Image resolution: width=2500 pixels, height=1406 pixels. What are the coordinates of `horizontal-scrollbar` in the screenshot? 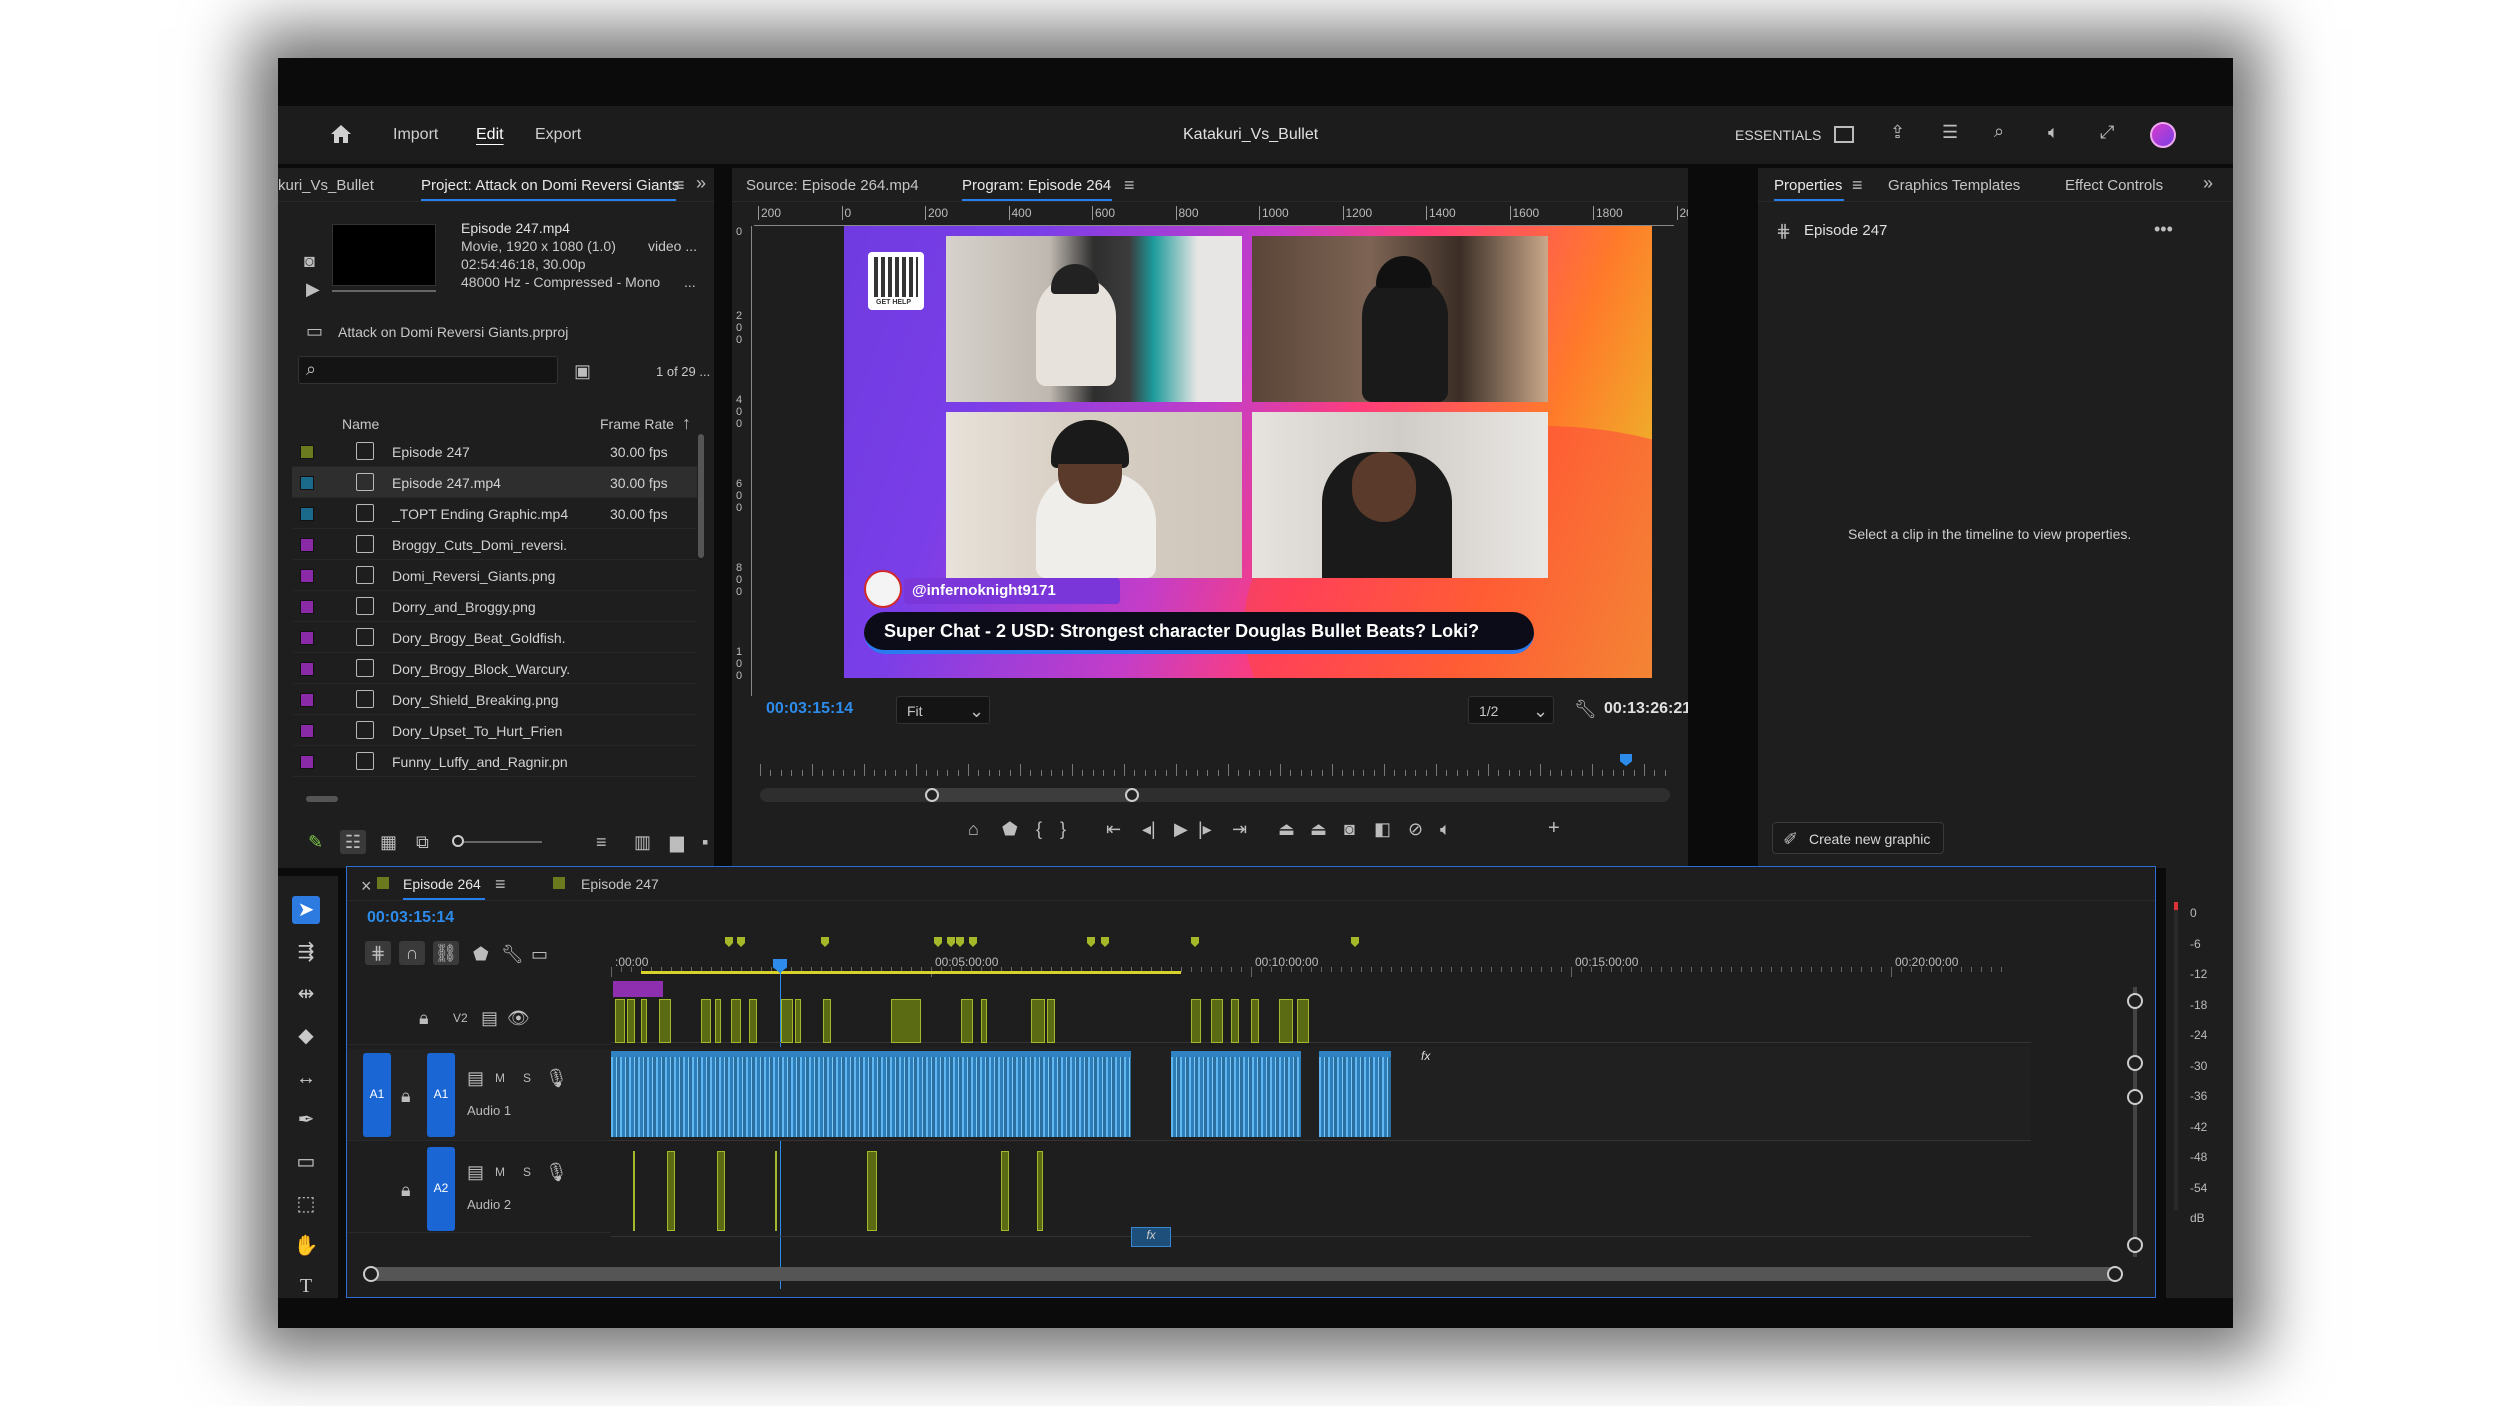 It's located at (322, 799).